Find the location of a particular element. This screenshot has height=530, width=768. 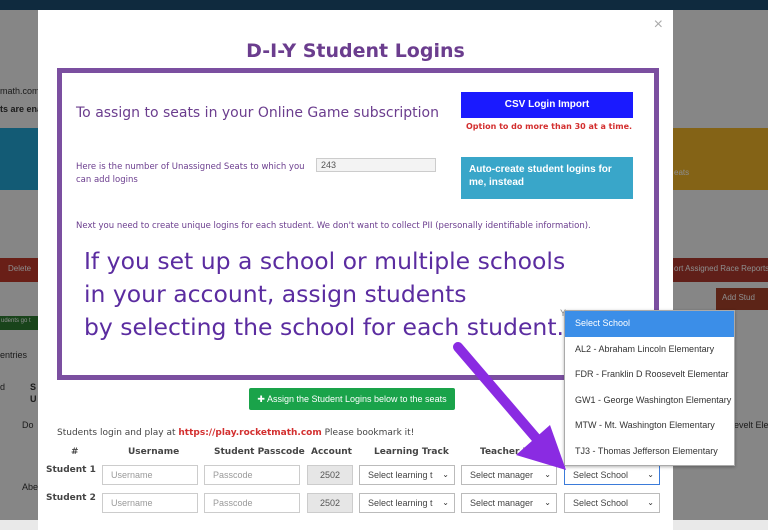

plus-icon: ✚ is located at coordinates (262, 399).